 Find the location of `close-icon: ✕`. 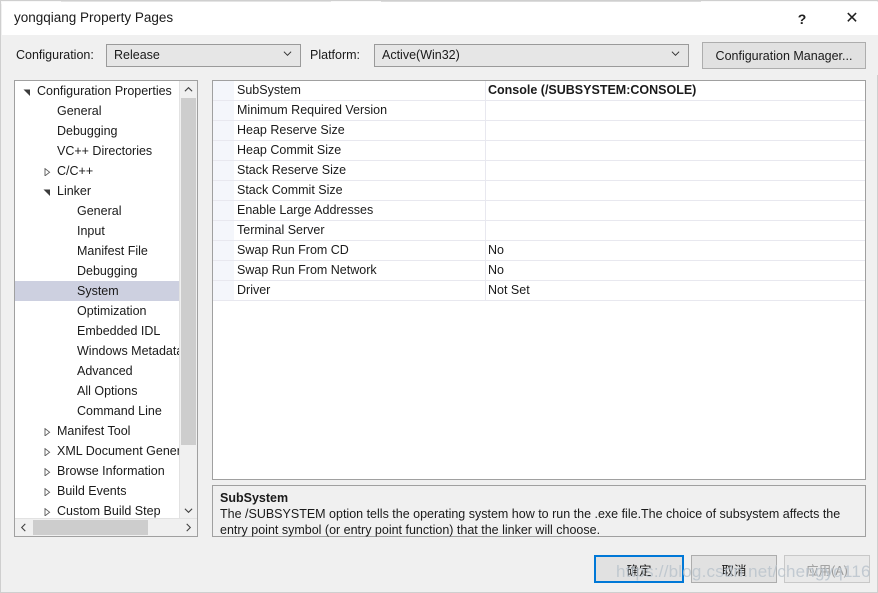

close-icon: ✕ is located at coordinates (852, 18).